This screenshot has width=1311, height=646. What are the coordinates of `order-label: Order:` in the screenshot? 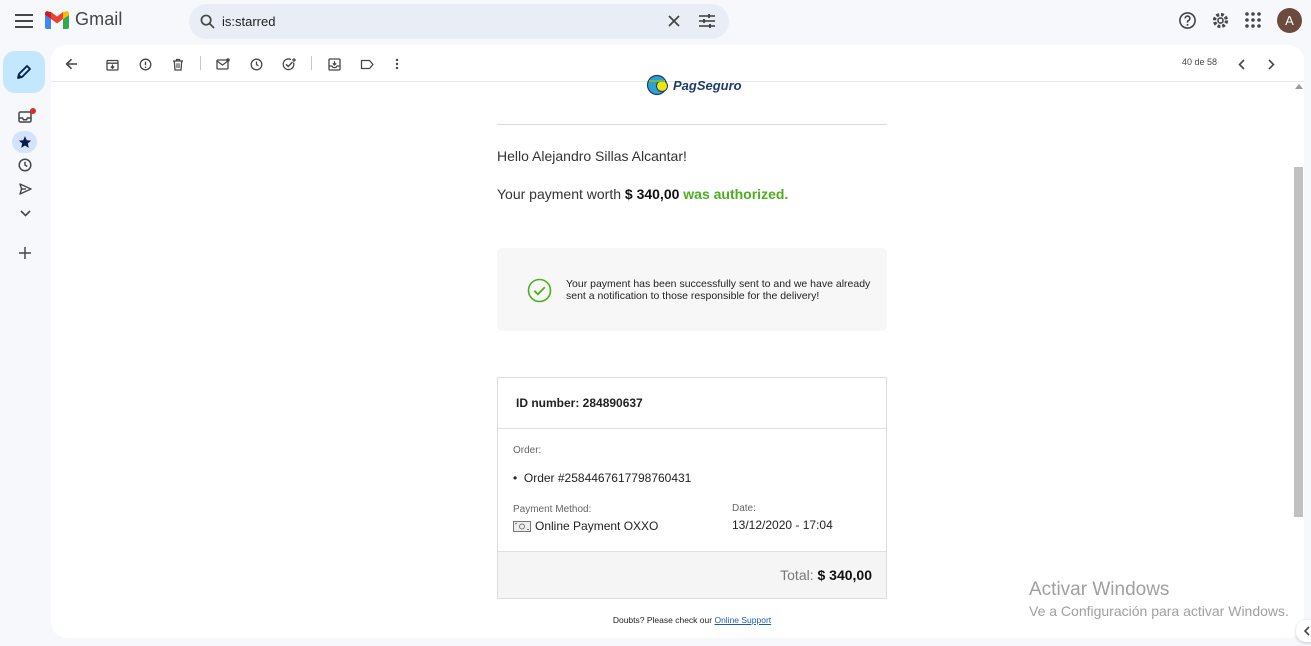 It's located at (527, 450).